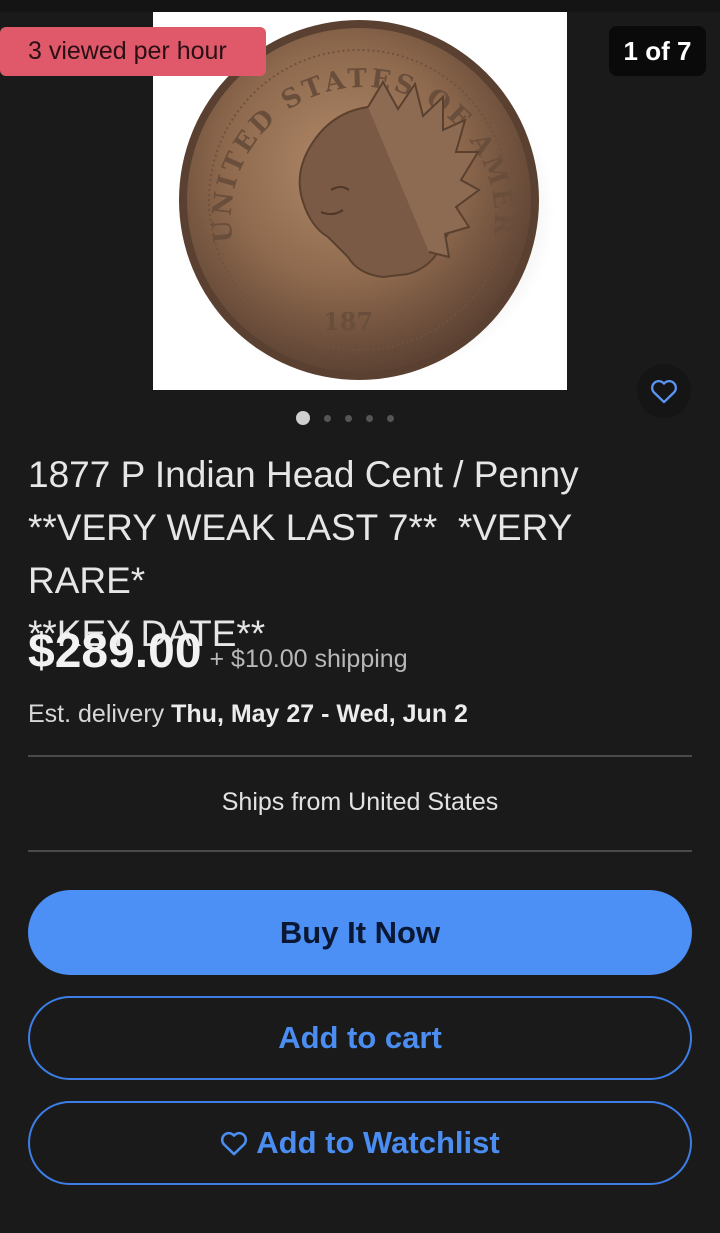 Image resolution: width=720 pixels, height=1233 pixels. I want to click on price: $289.00, so click(115, 651).